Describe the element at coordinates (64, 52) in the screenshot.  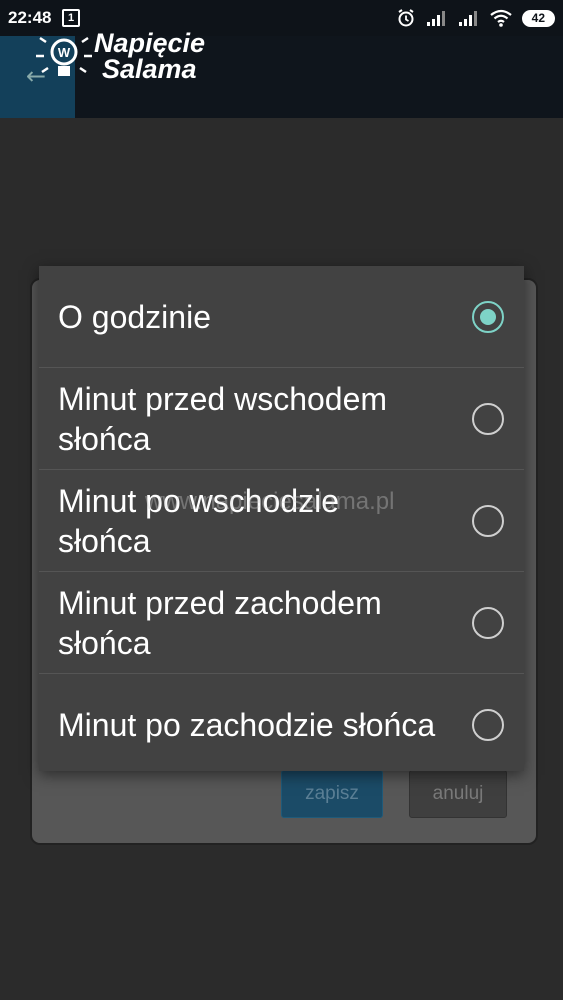
I see `svg-text: W` at that location.